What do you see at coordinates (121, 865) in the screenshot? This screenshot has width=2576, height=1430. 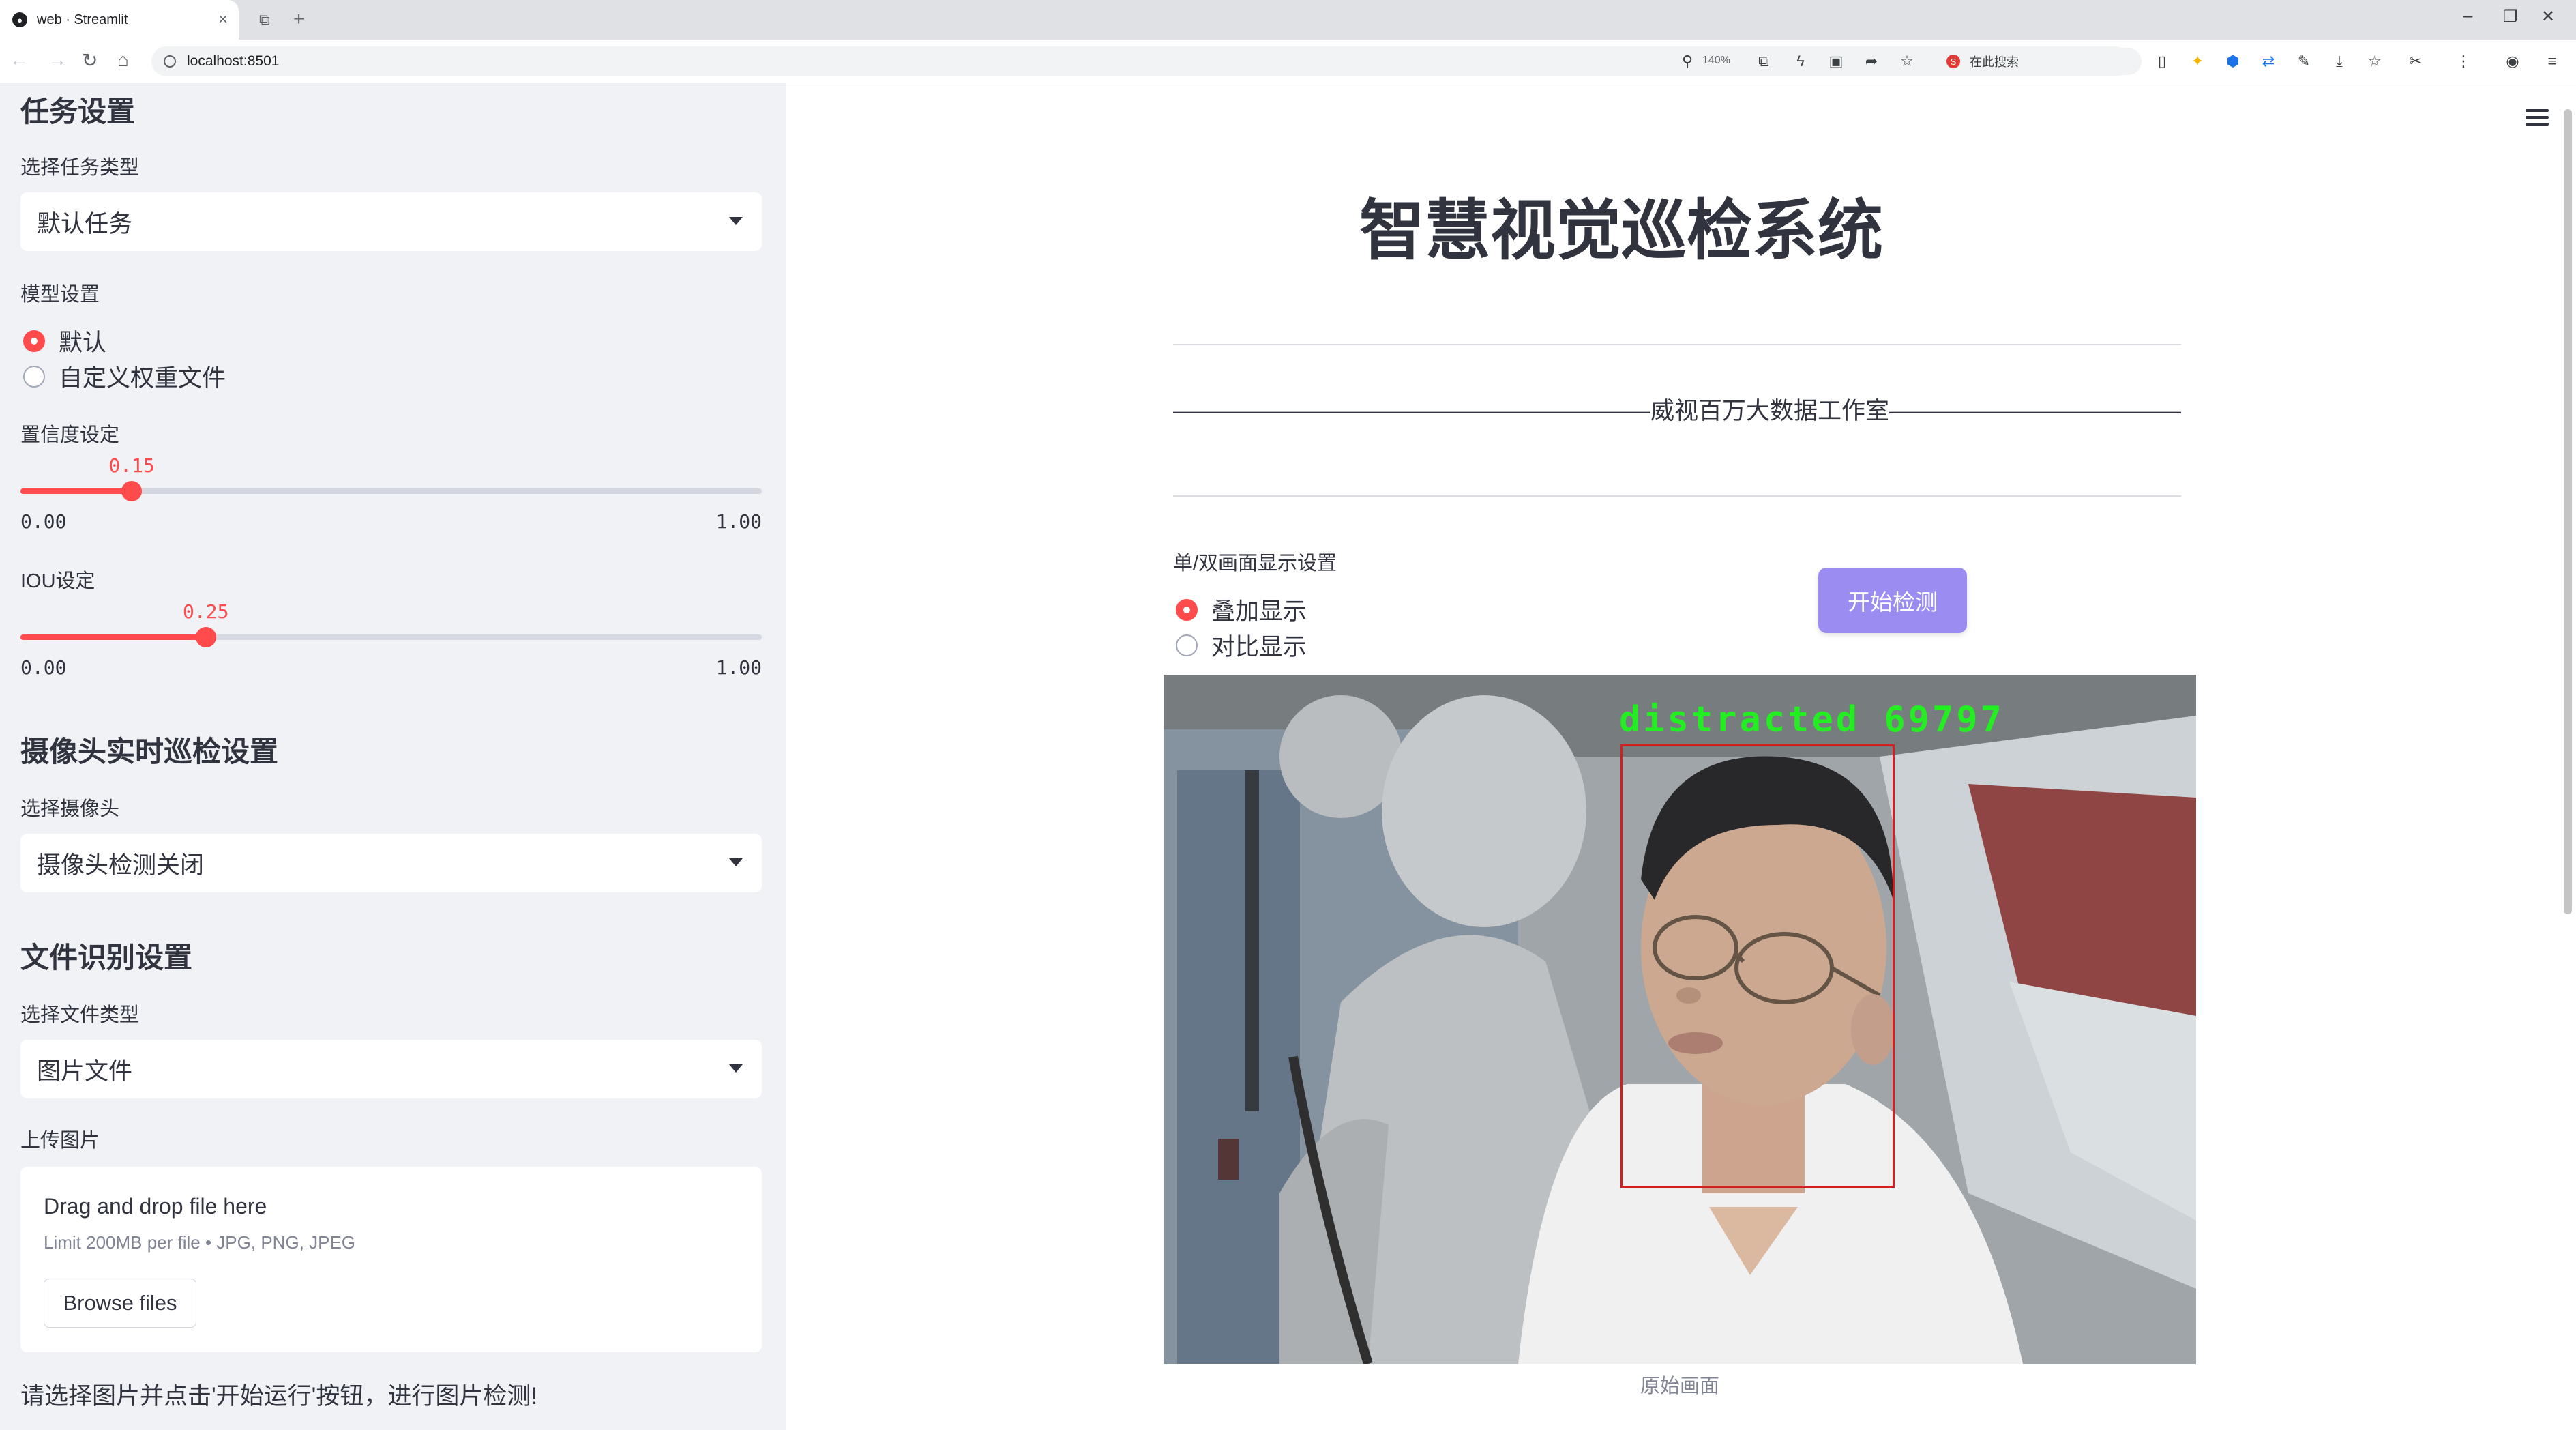 I see `camera-select-value: 摄像头检测关闭` at bounding box center [121, 865].